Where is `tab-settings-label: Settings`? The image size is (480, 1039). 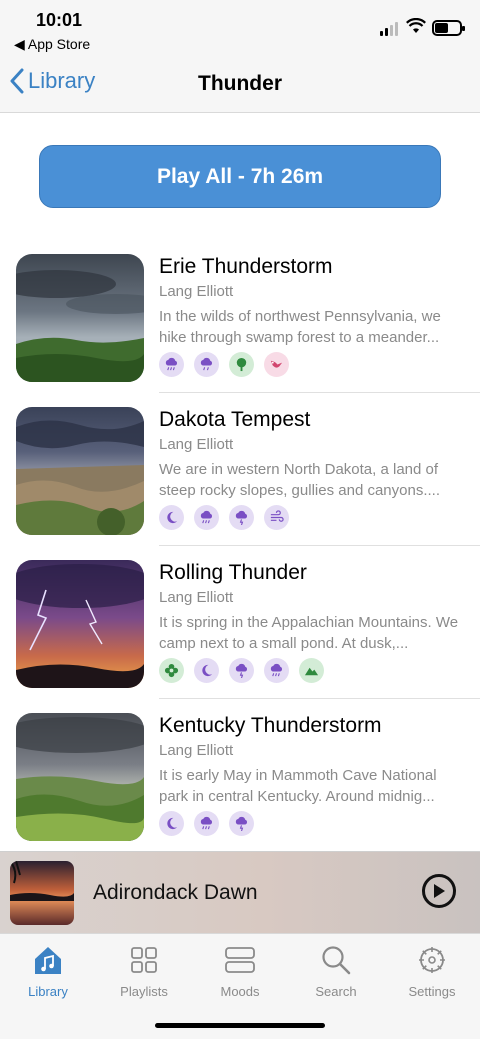 tab-settings-label: Settings is located at coordinates (432, 991).